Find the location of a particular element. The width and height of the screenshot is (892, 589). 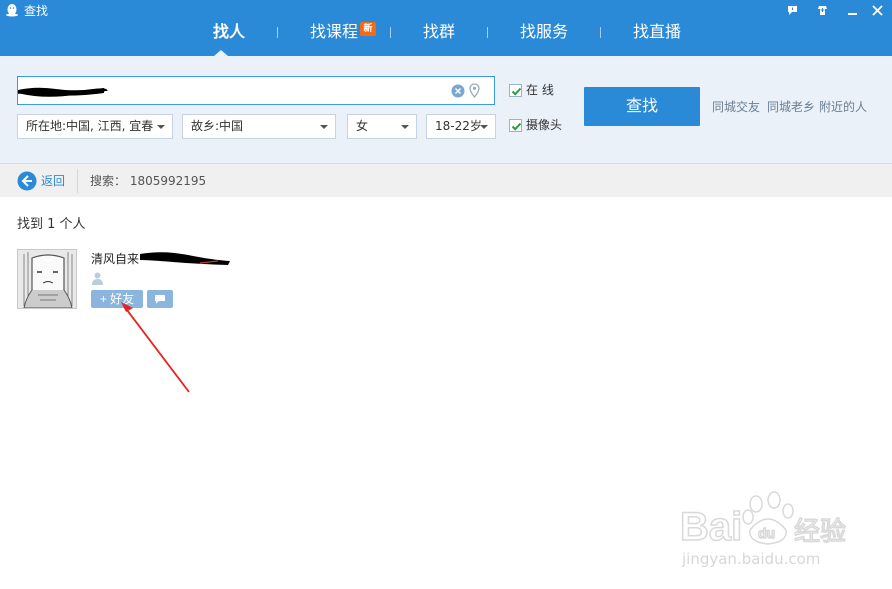

age-select: 18-22岁 is located at coordinates (461, 126).